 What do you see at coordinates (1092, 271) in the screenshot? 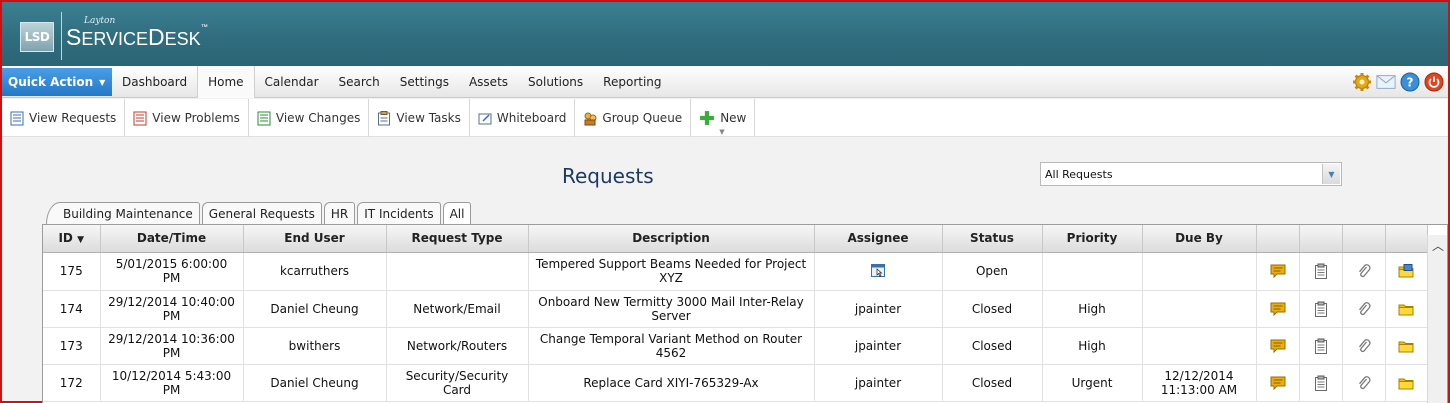
I see `cell-priority` at bounding box center [1092, 271].